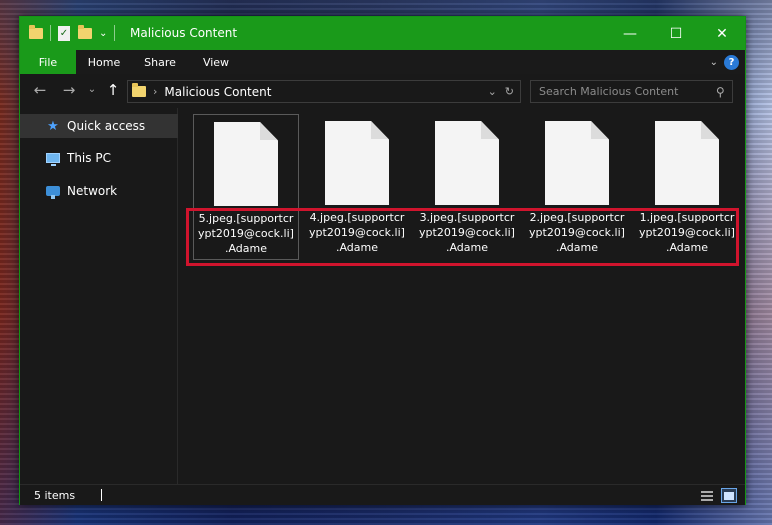  Describe the element at coordinates (492, 91) in the screenshot. I see `address-dropdown-icon: ⌄` at that location.